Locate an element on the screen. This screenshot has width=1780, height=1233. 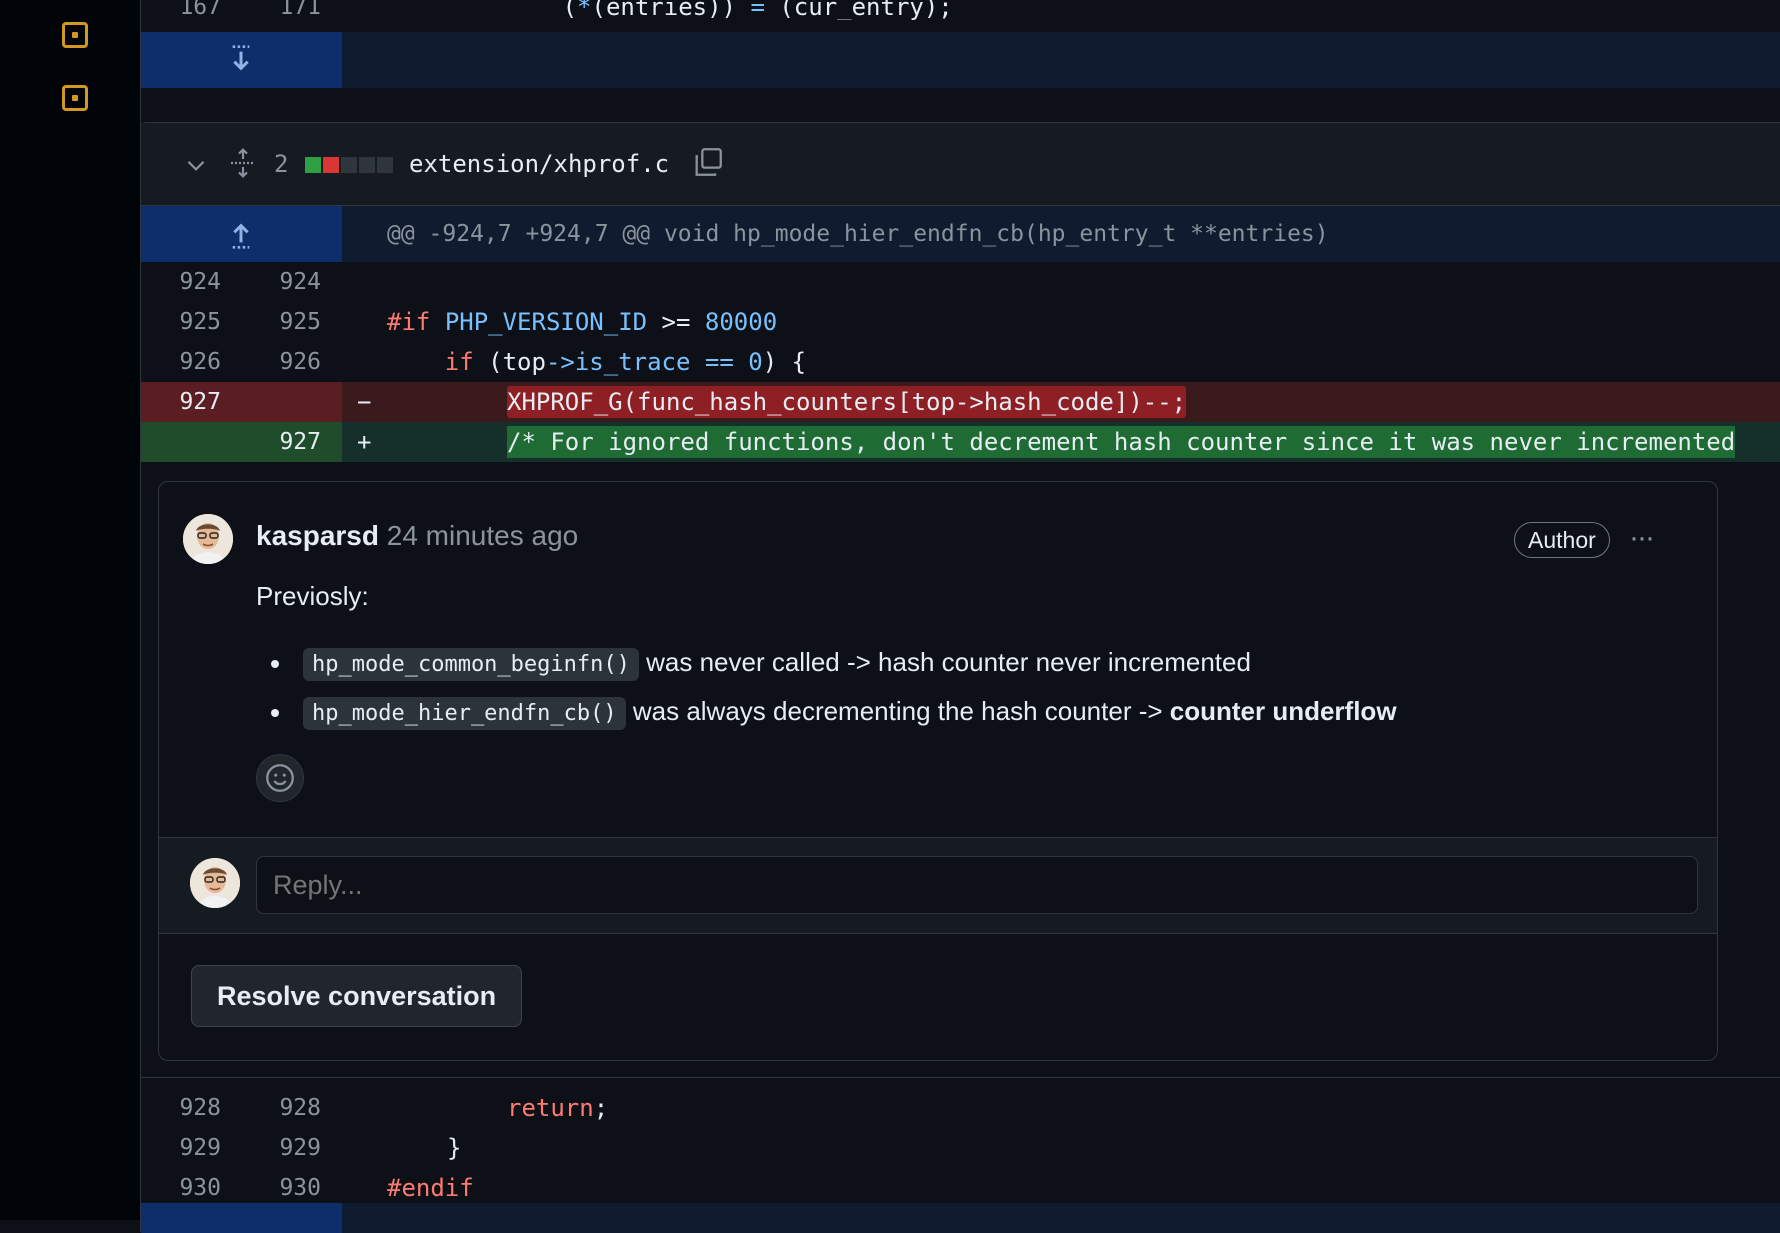
expand-up-icon is located at coordinates (241, 236).